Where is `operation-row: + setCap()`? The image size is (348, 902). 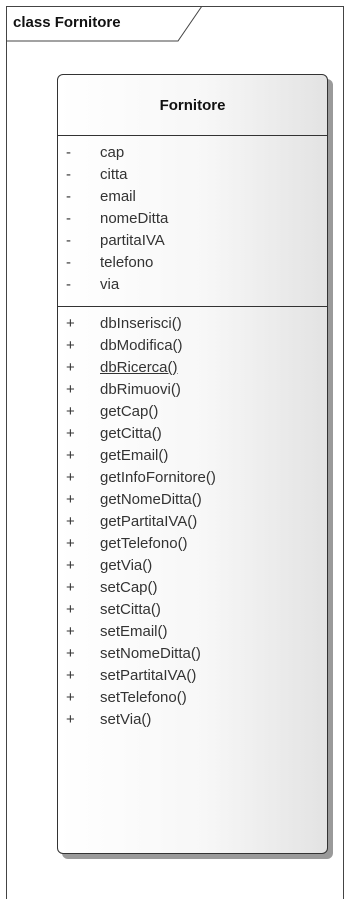 operation-row: + setCap() is located at coordinates (192, 588).